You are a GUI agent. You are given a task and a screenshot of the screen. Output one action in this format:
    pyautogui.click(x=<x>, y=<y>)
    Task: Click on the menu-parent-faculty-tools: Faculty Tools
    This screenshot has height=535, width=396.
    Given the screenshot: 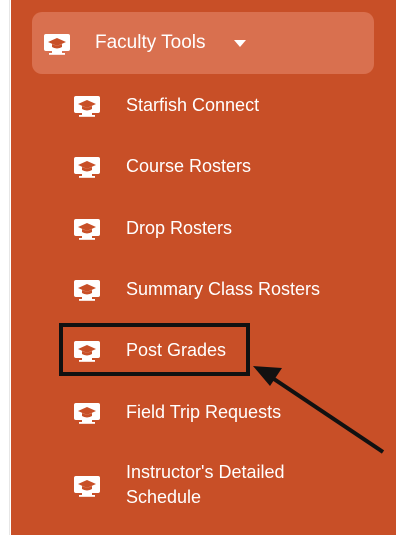 What is the action you would take?
    pyautogui.click(x=203, y=43)
    